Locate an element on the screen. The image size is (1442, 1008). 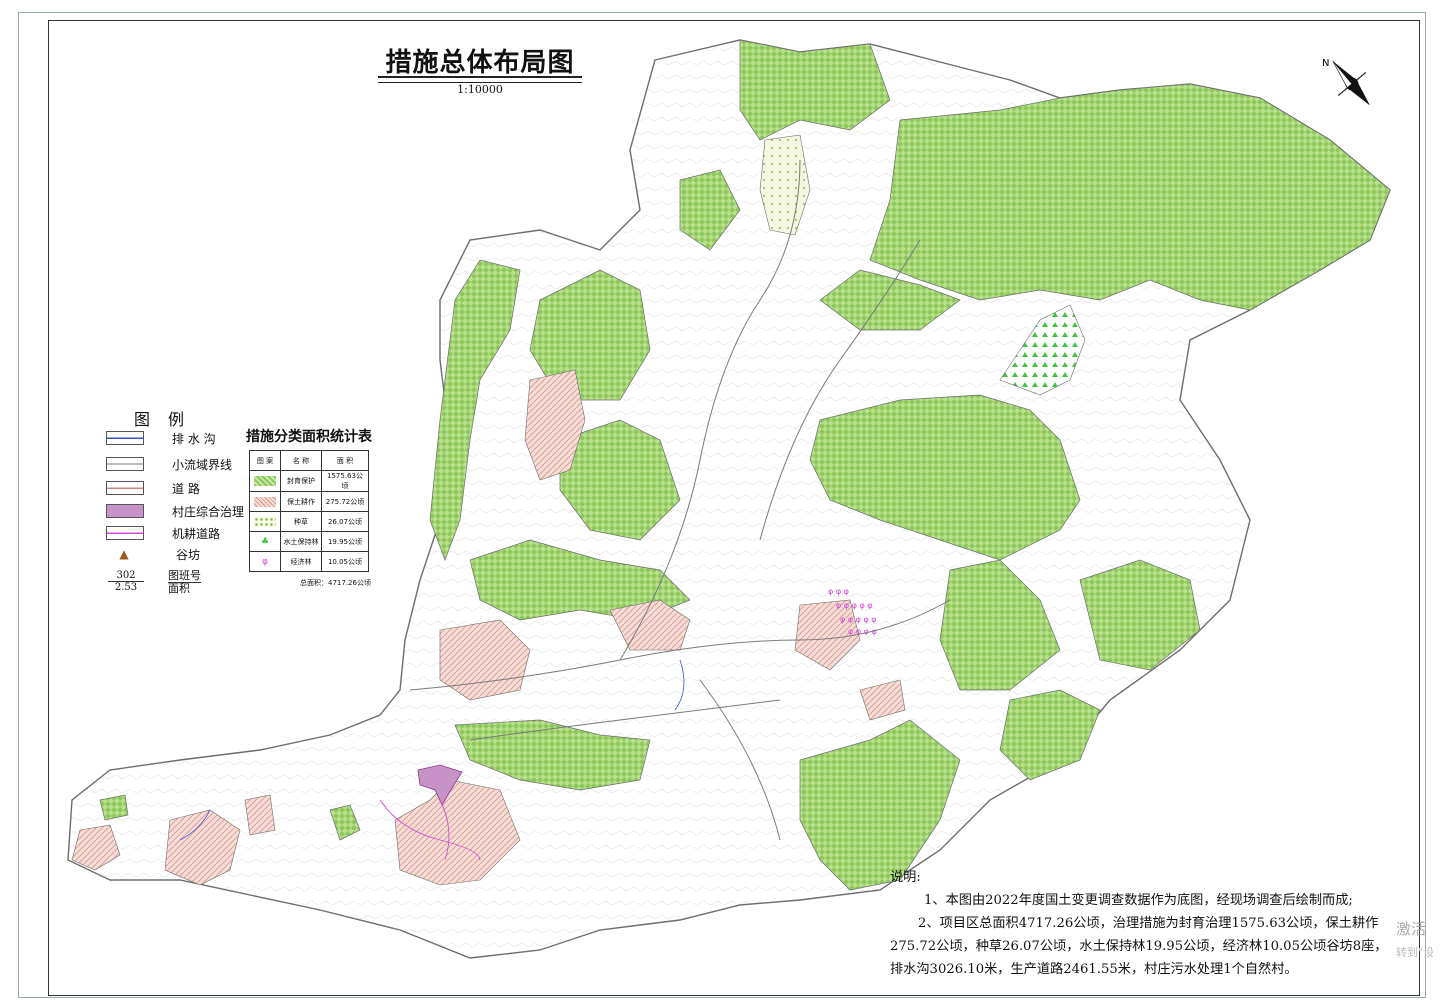
legend-item-village: 村庄综合治理 is located at coordinates (175, 511).